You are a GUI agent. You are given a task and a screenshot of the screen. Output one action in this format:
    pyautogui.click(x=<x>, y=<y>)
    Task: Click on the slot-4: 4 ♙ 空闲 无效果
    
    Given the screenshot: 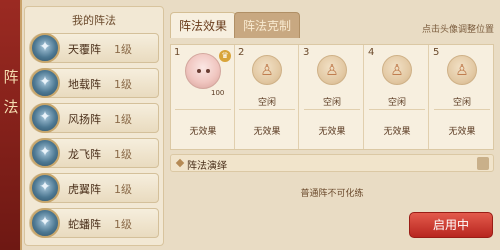 What is the action you would take?
    pyautogui.click(x=397, y=97)
    